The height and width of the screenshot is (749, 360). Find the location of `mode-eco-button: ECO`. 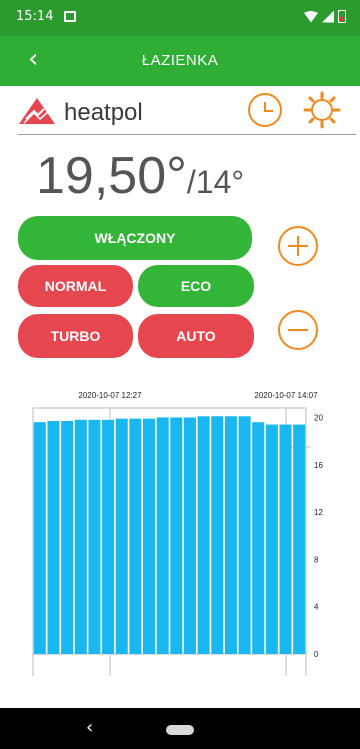

mode-eco-button: ECO is located at coordinates (196, 286).